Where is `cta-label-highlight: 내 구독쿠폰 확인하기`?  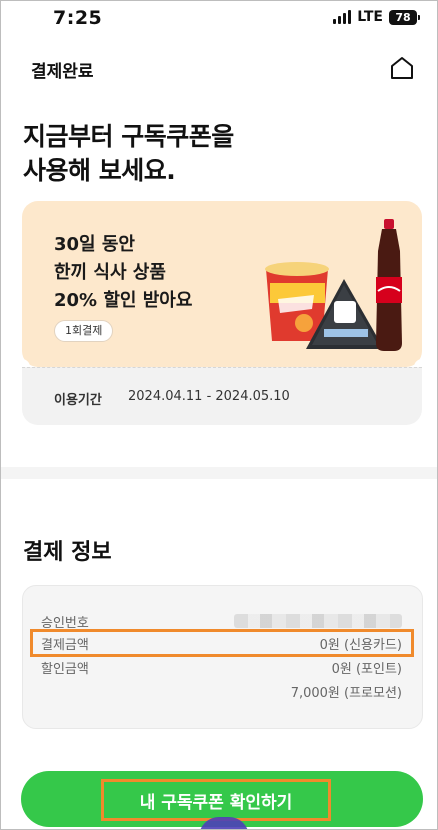 cta-label-highlight: 내 구독쿠폰 확인하기 is located at coordinates (216, 800).